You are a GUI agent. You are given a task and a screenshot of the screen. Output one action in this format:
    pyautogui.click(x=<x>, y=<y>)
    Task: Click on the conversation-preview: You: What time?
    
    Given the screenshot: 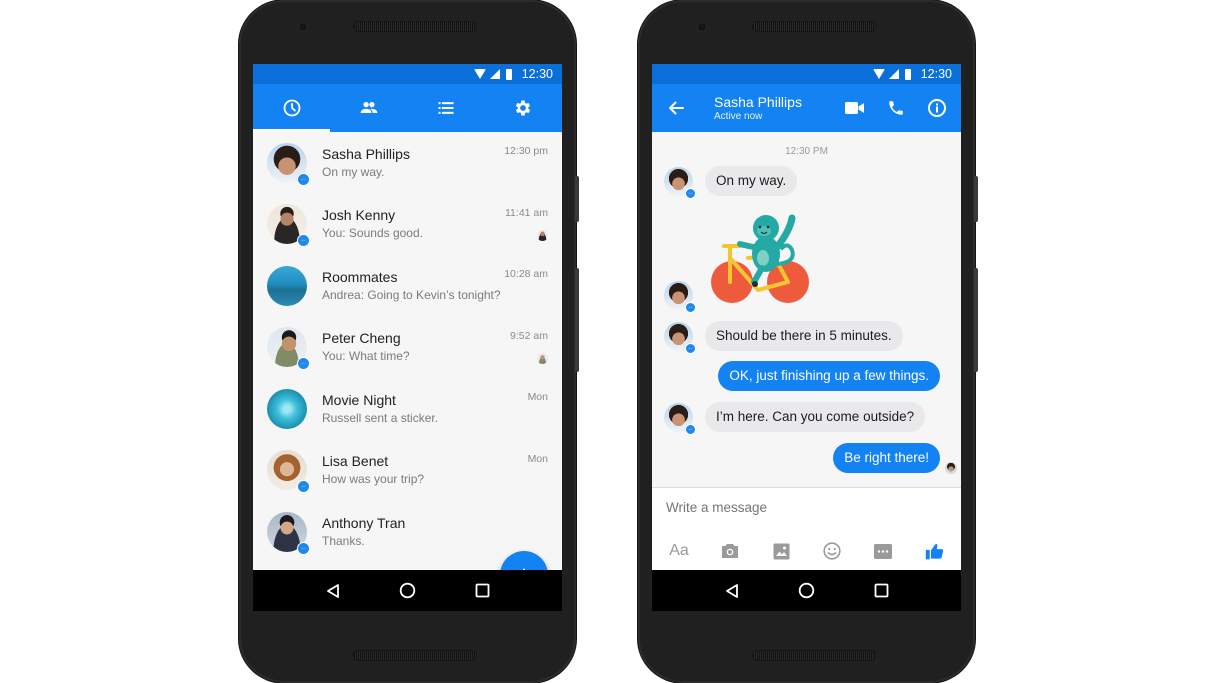 What is the action you would take?
    pyautogui.click(x=366, y=356)
    